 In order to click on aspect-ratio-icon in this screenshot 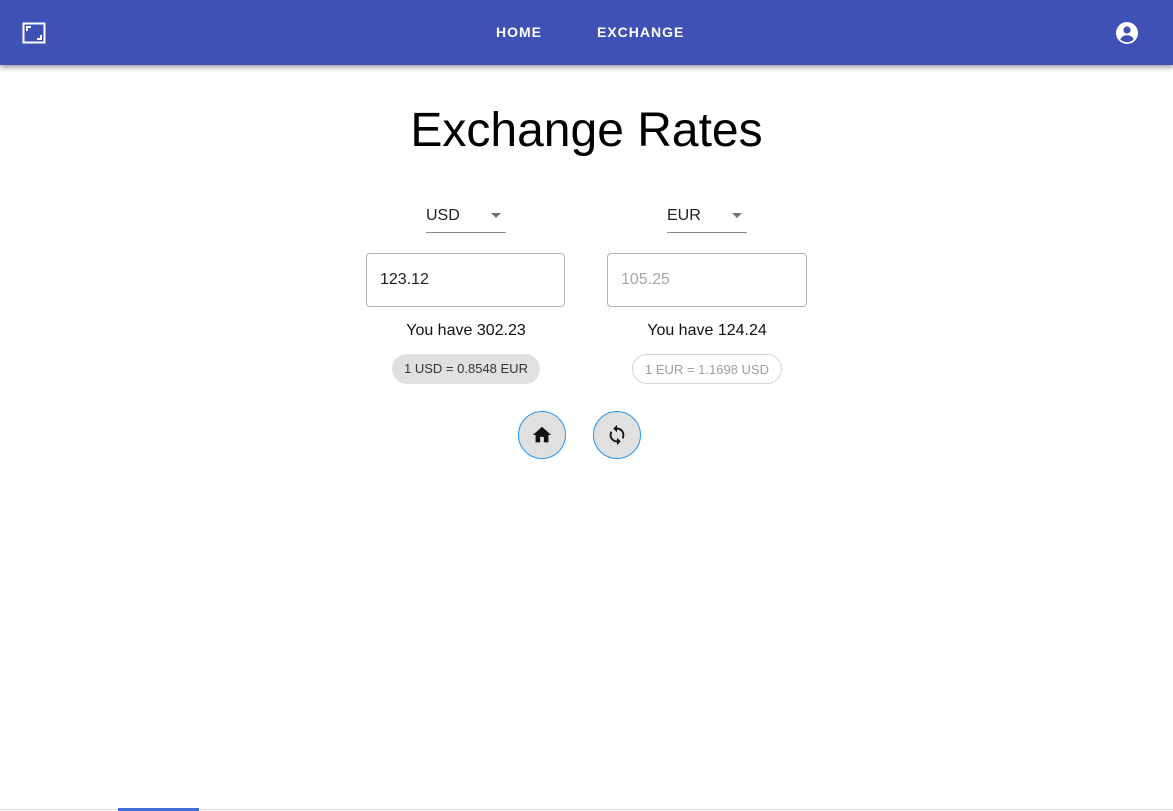, I will do `click(34, 33)`.